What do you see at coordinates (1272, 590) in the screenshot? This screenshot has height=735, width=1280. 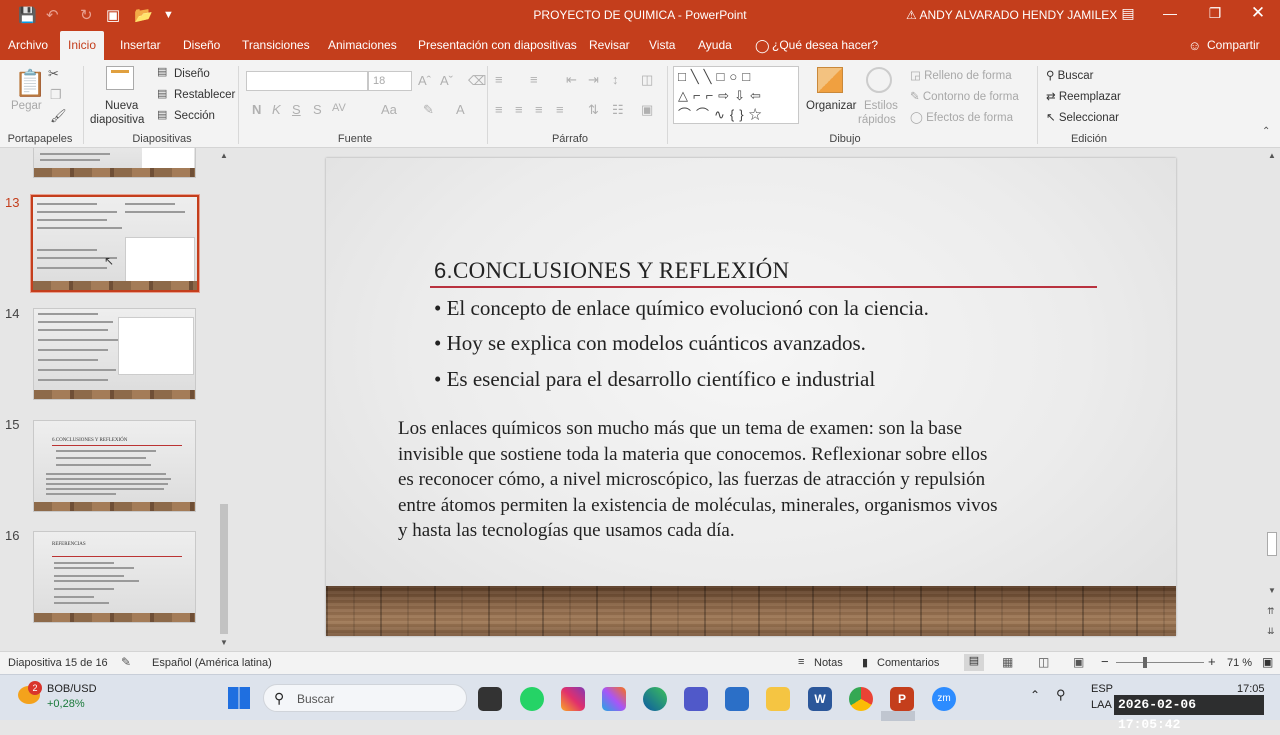 I see `scroll-down-icon: ▼` at bounding box center [1272, 590].